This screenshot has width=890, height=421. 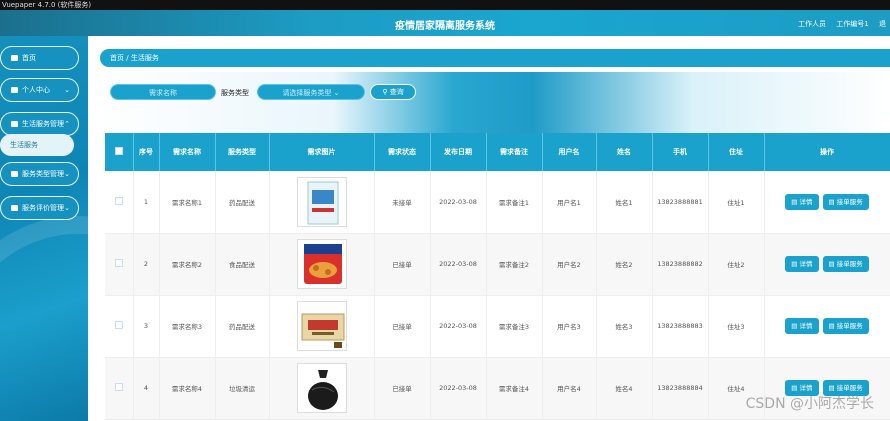 What do you see at coordinates (569, 388) in the screenshot?
I see `cell-user: 用户名4` at bounding box center [569, 388].